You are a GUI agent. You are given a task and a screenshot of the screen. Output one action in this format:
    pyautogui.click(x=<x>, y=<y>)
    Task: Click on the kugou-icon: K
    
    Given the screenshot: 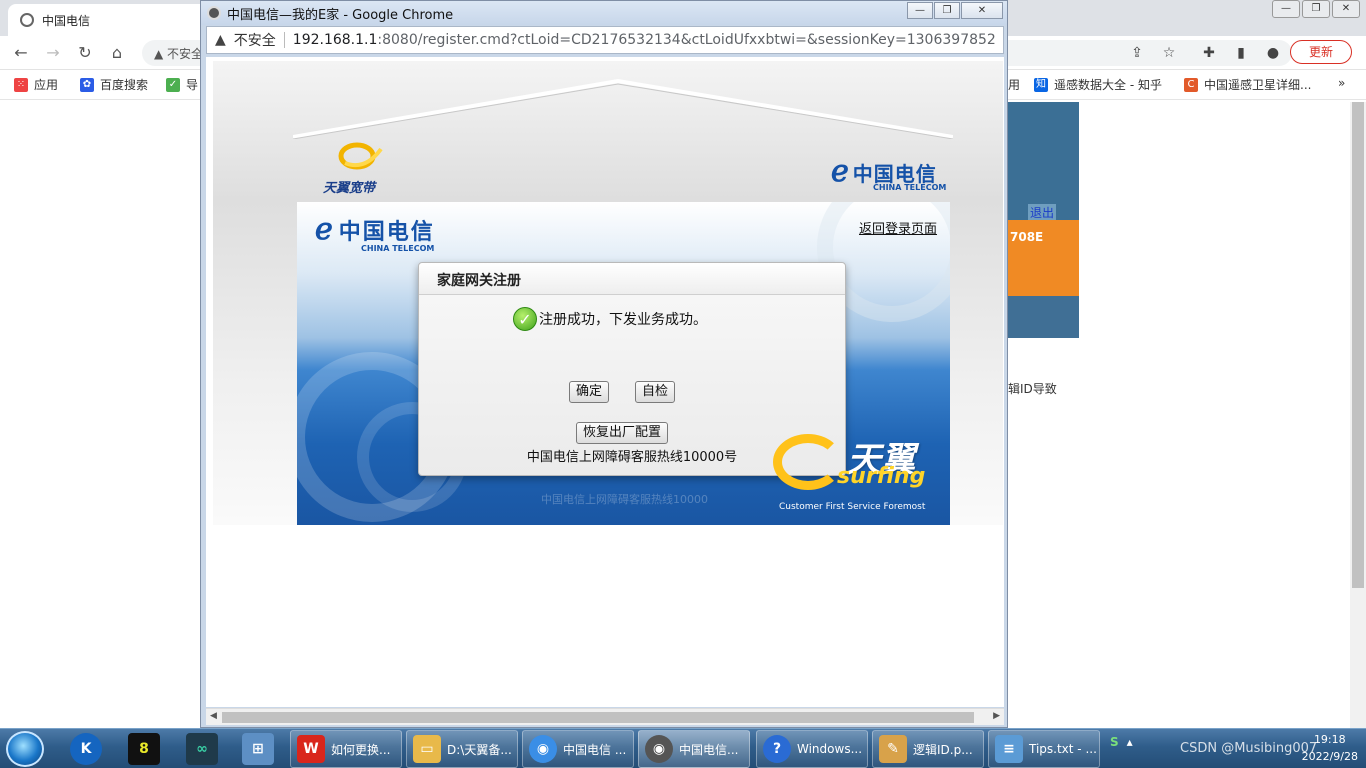 What is the action you would take?
    pyautogui.click(x=86, y=749)
    